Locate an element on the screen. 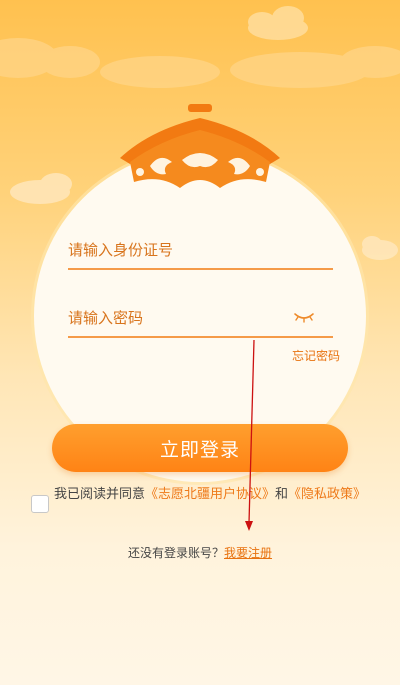  agreement-prefix: 我已阅读并同意 is located at coordinates (100, 494).